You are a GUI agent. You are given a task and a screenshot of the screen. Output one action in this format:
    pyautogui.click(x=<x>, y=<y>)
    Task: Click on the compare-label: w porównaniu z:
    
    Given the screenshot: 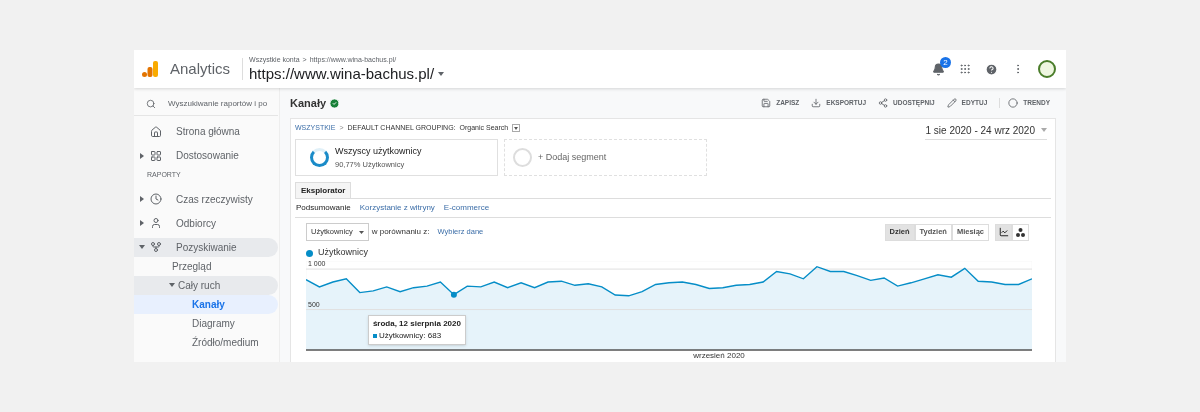 What is the action you would take?
    pyautogui.click(x=400, y=232)
    